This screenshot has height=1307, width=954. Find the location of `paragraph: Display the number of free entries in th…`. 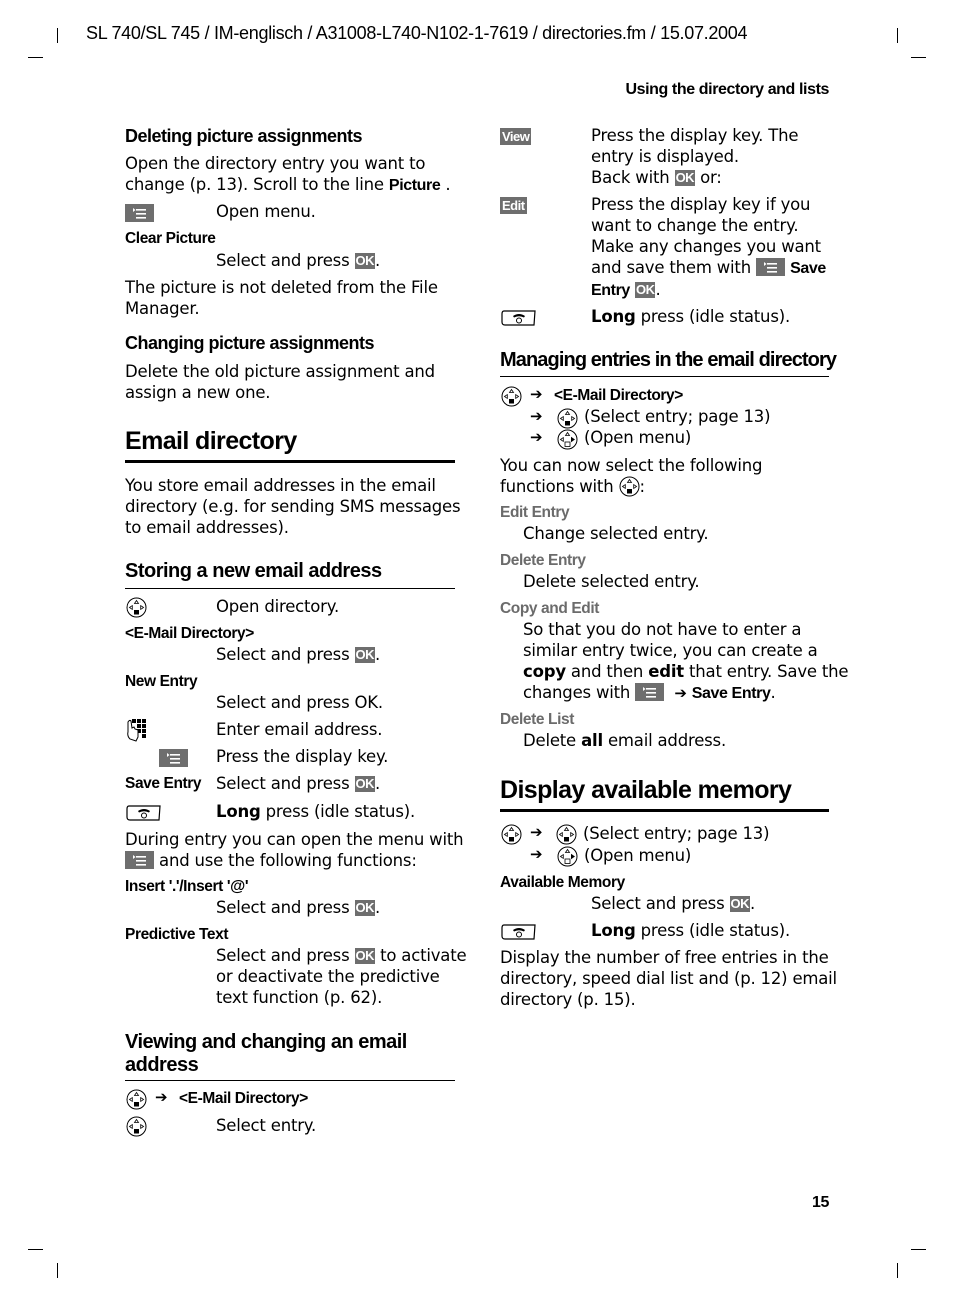

paragraph: Display the number of free entries in th… is located at coordinates (668, 978).